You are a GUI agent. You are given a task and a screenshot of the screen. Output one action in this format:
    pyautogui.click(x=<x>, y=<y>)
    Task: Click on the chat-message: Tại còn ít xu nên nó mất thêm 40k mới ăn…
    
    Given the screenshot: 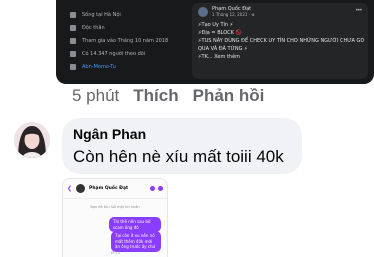 What is the action you would take?
    pyautogui.click(x=136, y=241)
    